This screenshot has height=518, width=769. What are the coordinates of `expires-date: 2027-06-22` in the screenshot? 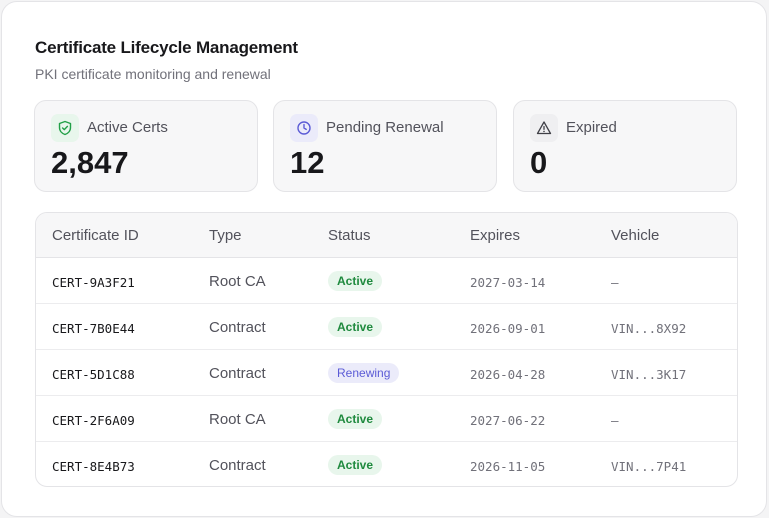 It's located at (508, 420).